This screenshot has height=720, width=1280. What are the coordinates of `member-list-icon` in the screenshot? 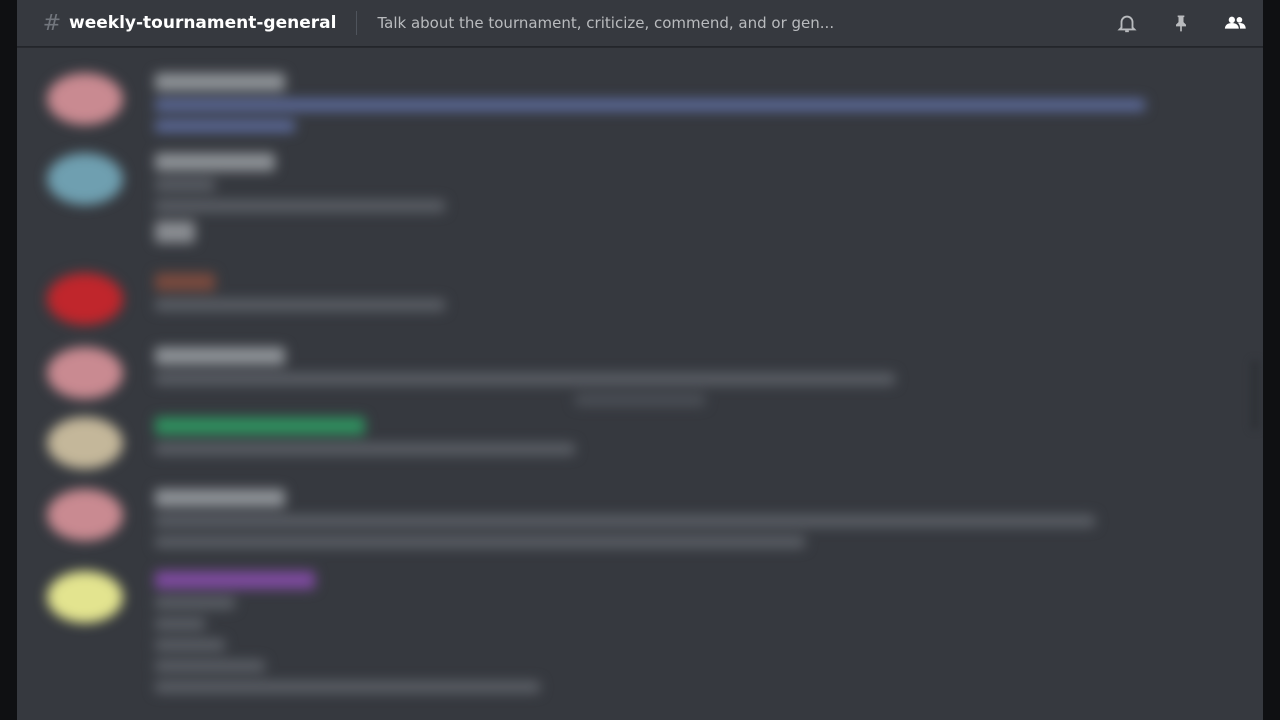 It's located at (1235, 23).